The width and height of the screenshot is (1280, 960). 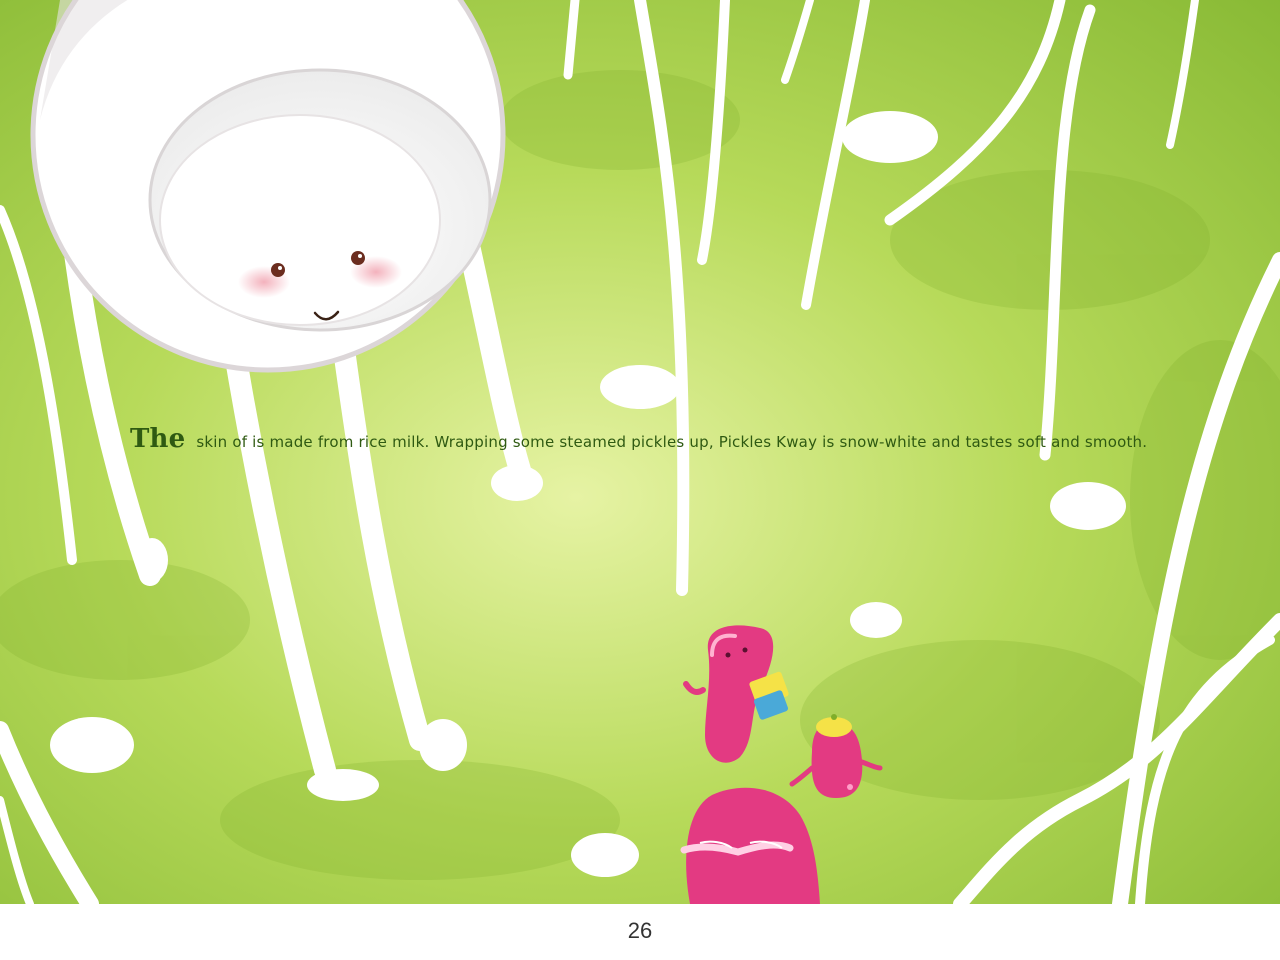 I want to click on caption-first-word: The, so click(x=158, y=439).